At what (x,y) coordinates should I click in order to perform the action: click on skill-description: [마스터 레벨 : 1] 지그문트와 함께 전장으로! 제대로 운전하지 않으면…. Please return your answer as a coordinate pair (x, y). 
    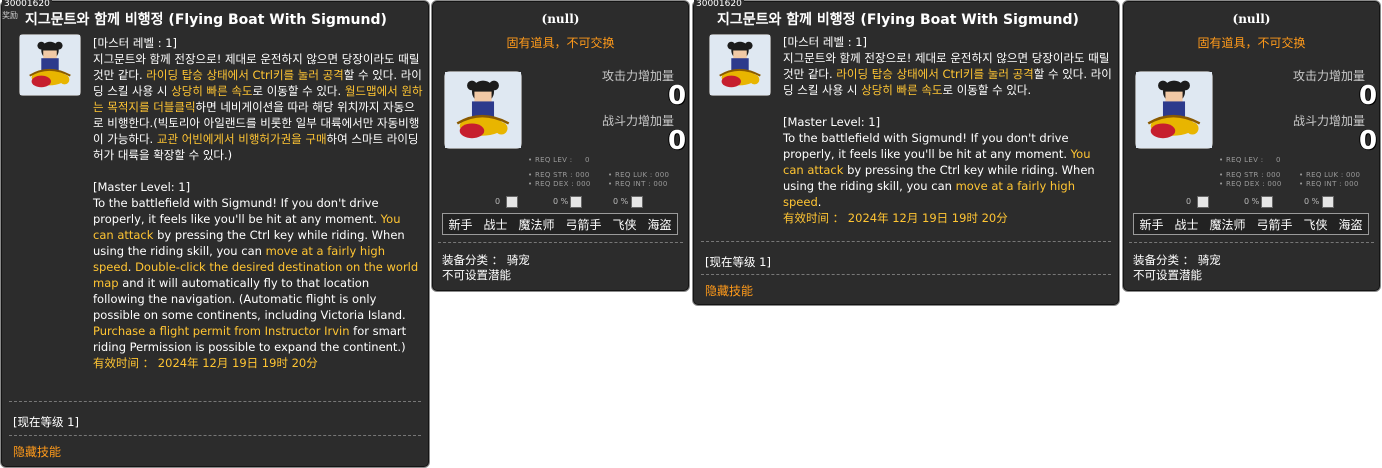
    Looking at the image, I should click on (948, 130).